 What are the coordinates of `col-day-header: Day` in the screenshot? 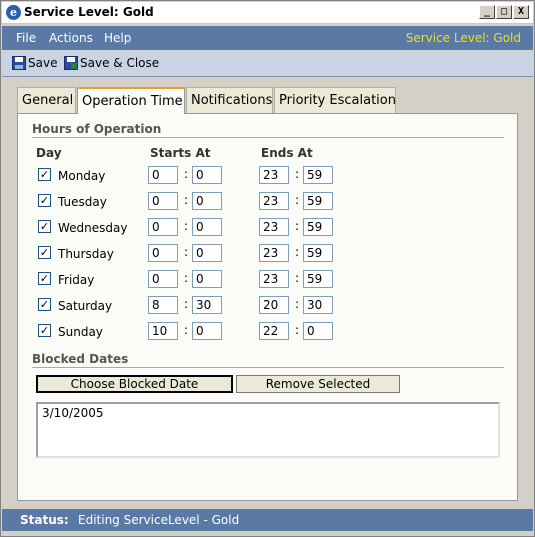 It's located at (49, 153).